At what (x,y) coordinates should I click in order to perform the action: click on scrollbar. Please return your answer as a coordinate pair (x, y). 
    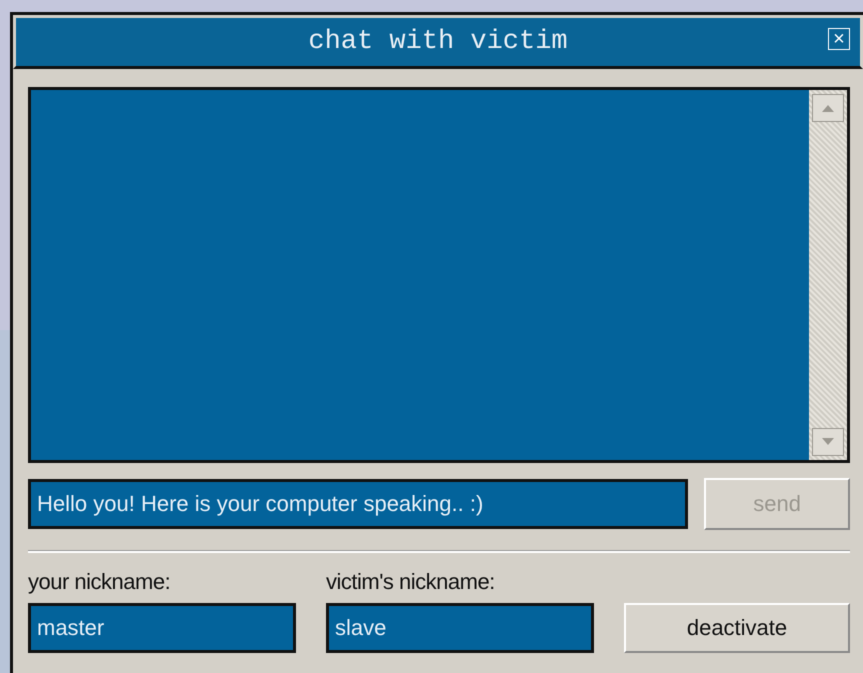
    Looking at the image, I should click on (828, 275).